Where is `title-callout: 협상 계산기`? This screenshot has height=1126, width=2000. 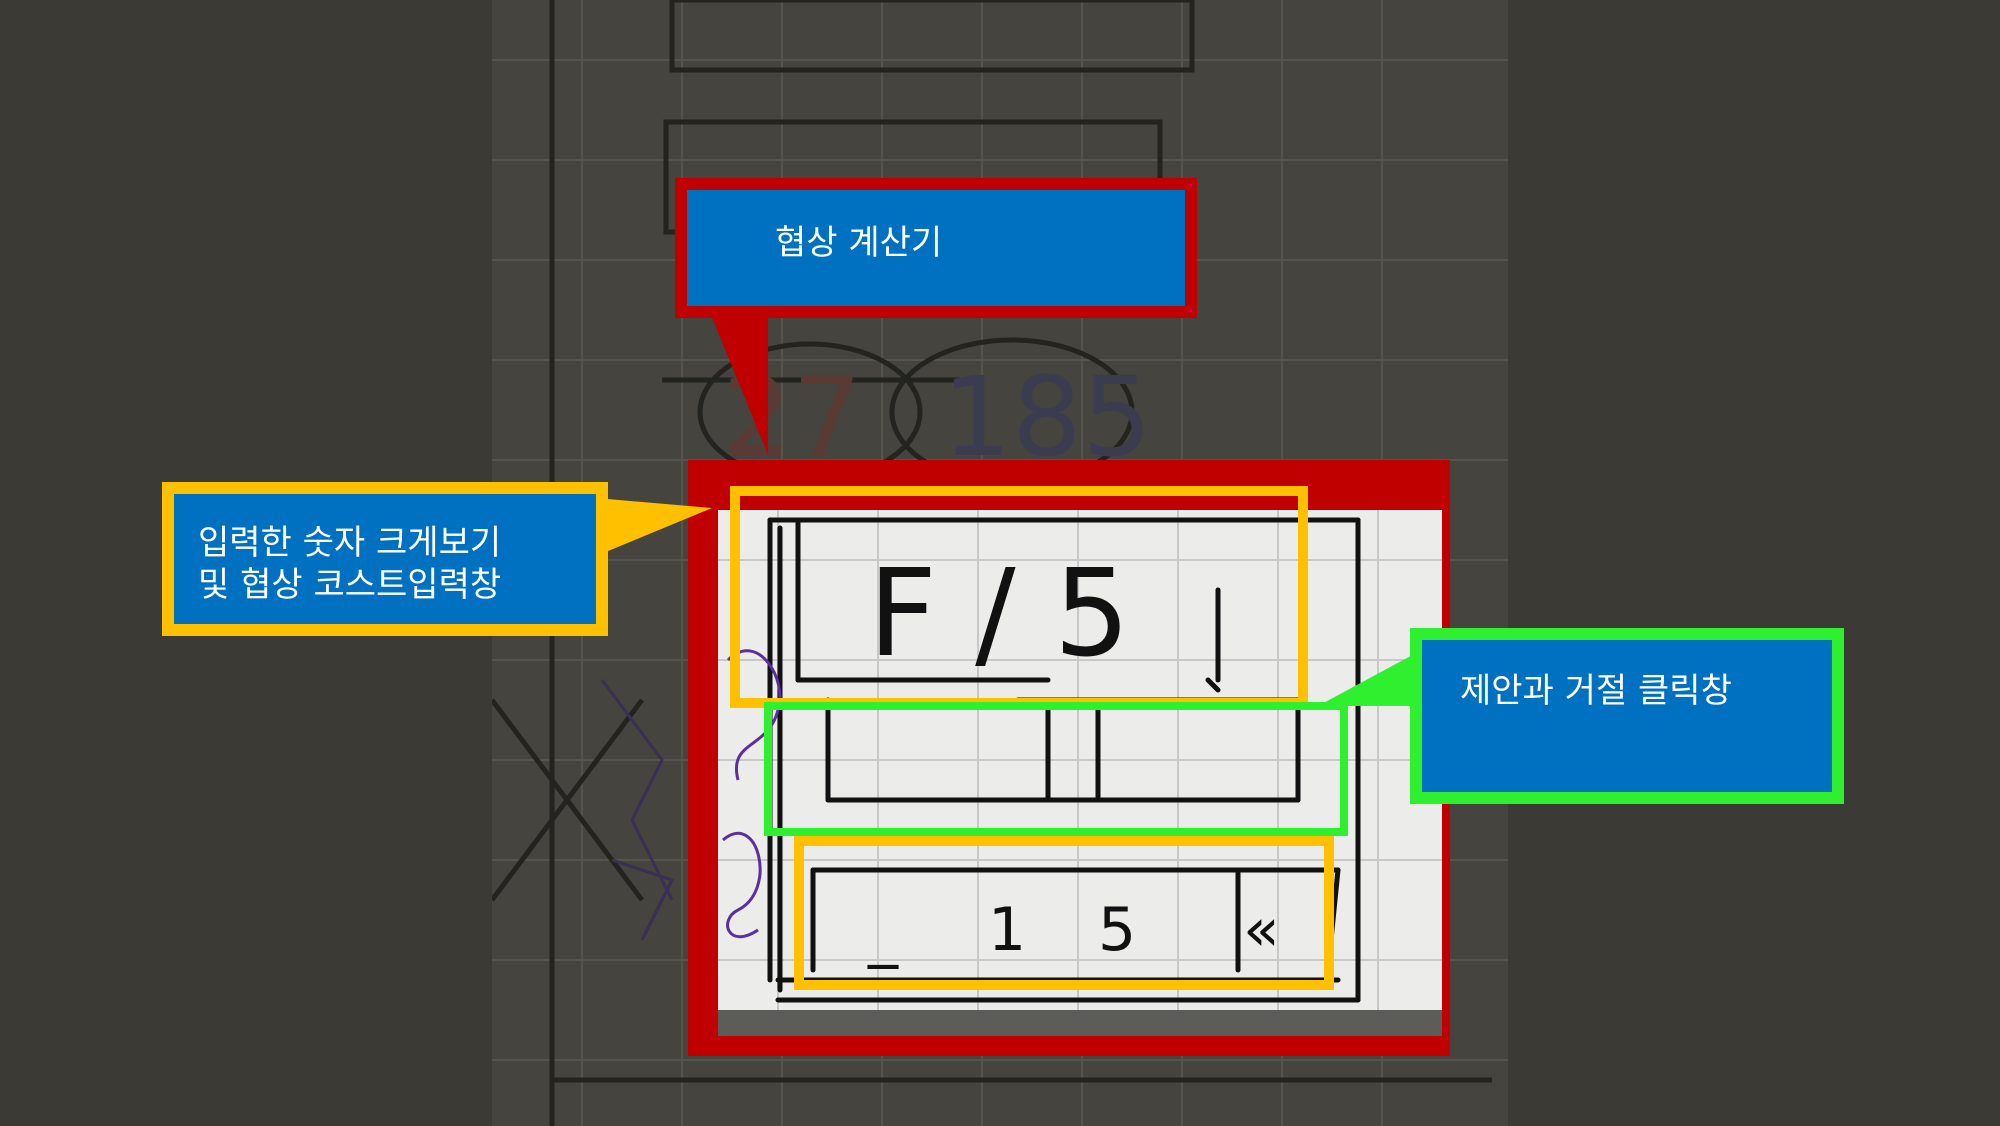 title-callout: 협상 계산기 is located at coordinates (936, 248).